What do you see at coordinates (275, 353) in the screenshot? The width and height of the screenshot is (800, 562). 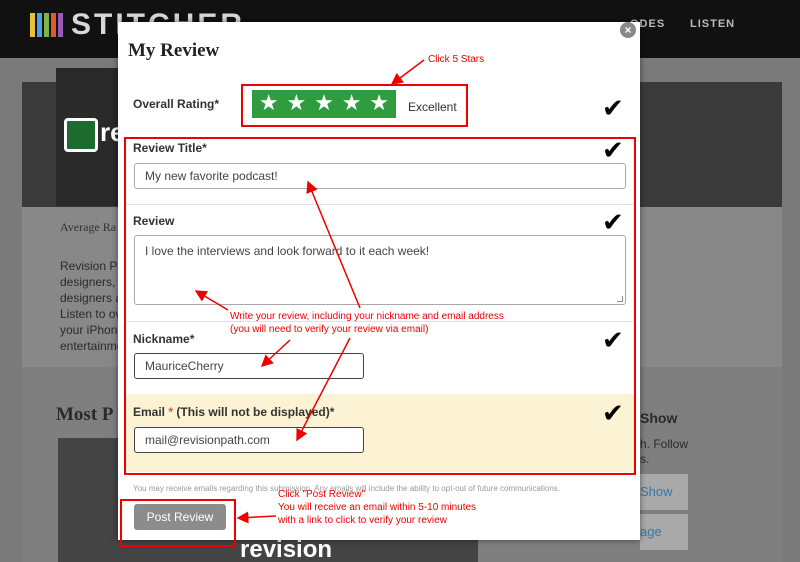 I see `arrow-to-nickname` at bounding box center [275, 353].